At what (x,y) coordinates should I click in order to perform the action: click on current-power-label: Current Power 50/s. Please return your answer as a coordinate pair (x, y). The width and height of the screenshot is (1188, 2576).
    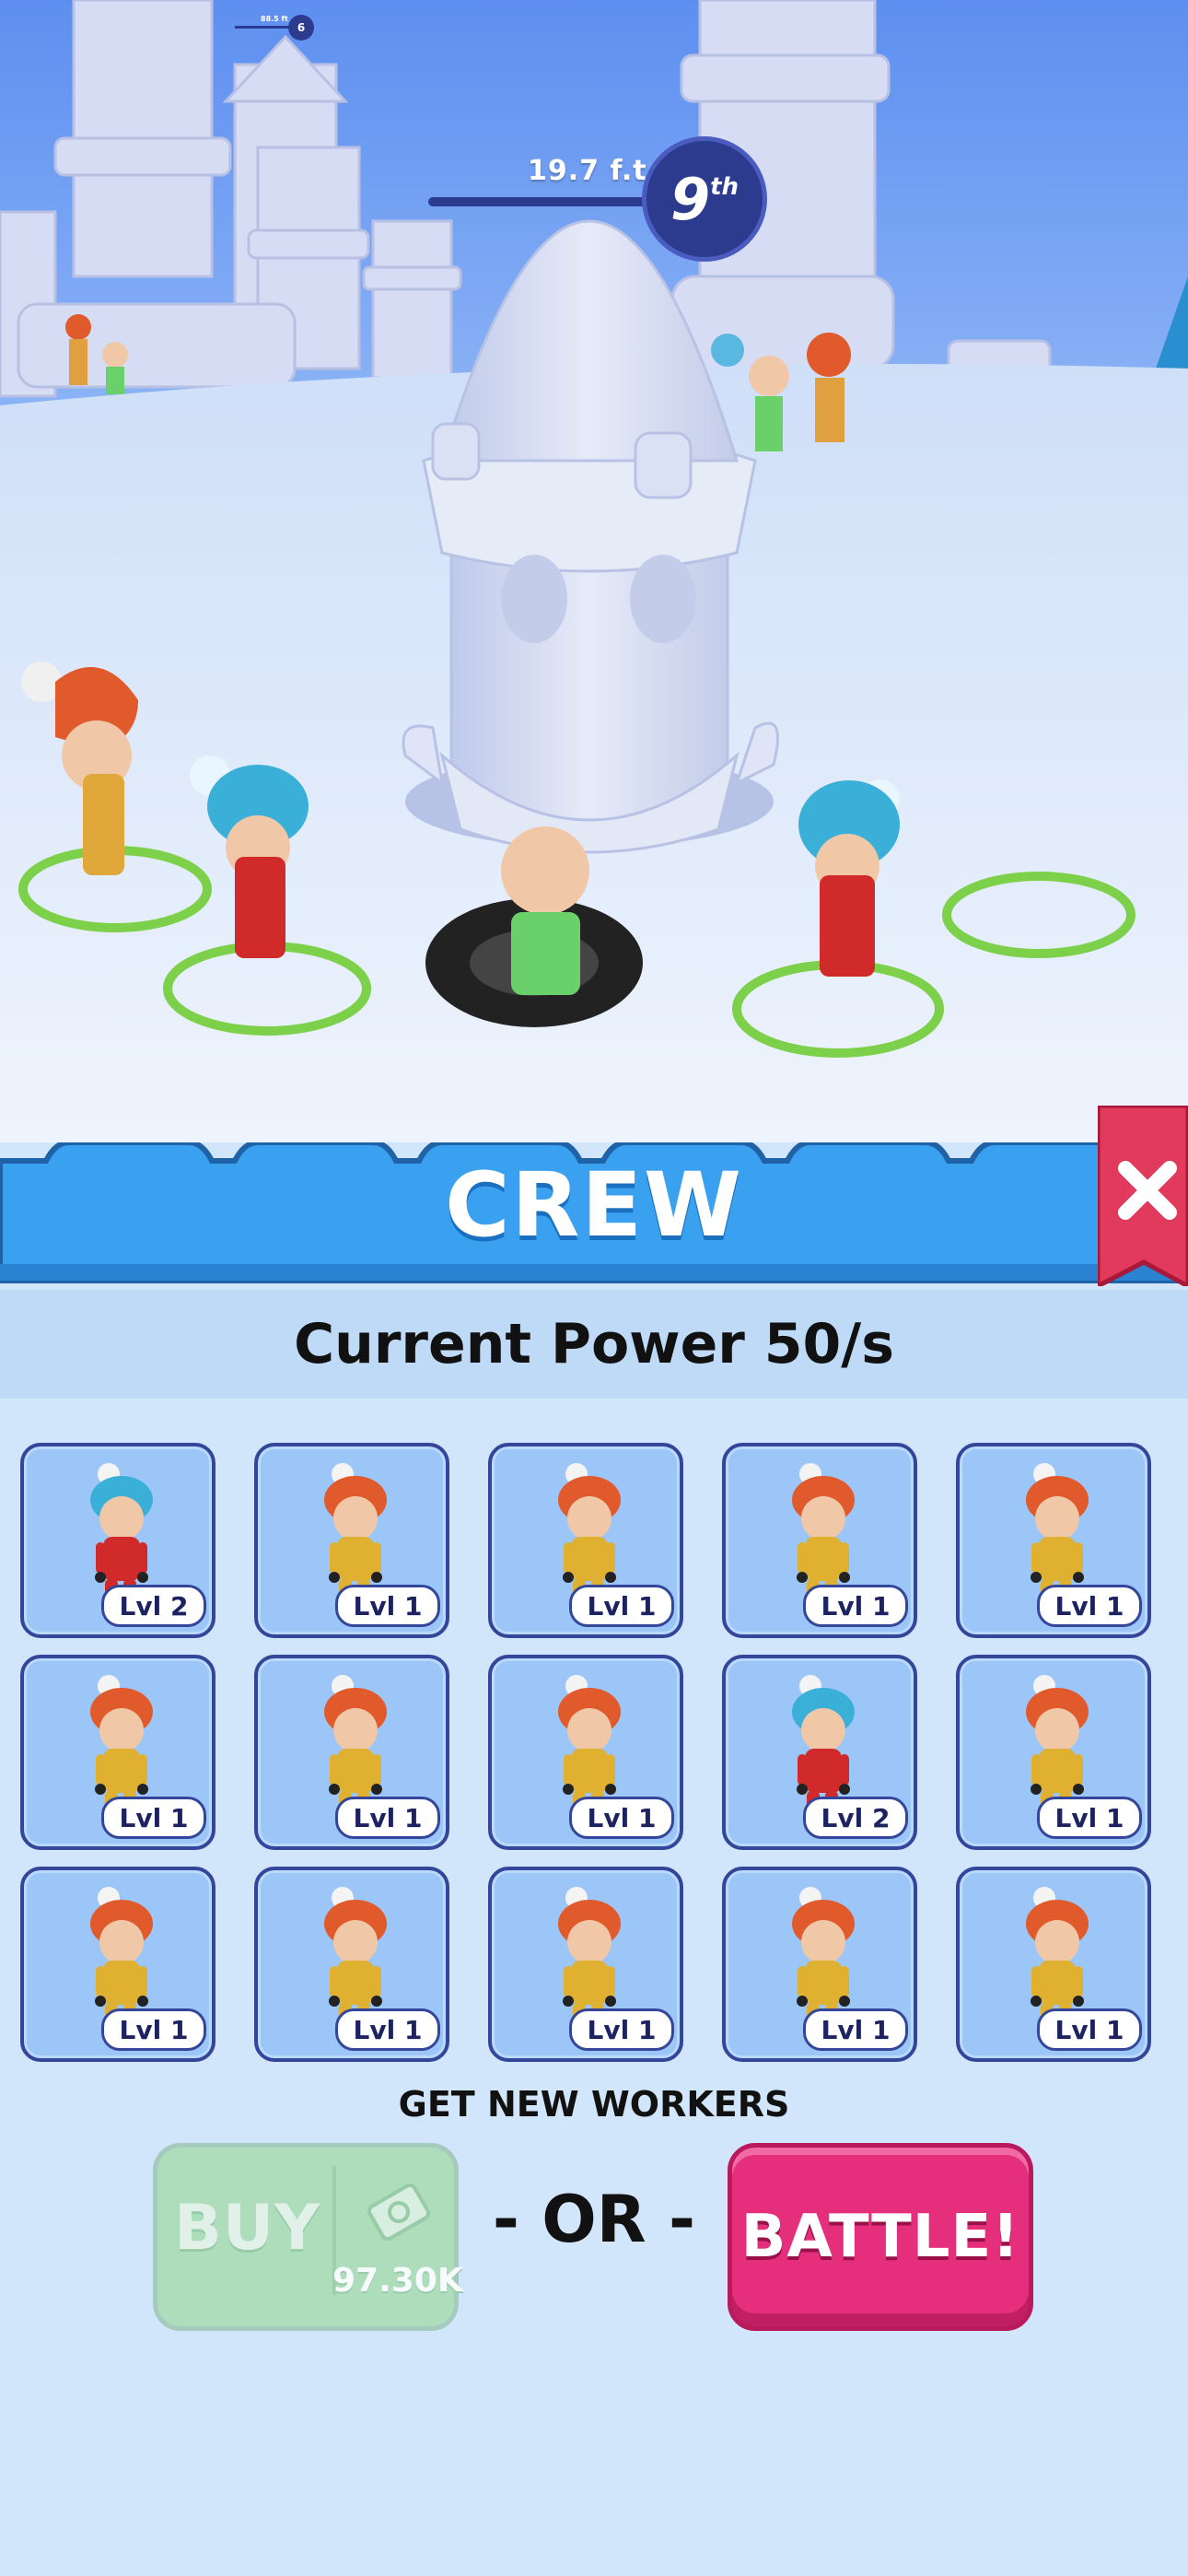
    Looking at the image, I should click on (594, 1344).